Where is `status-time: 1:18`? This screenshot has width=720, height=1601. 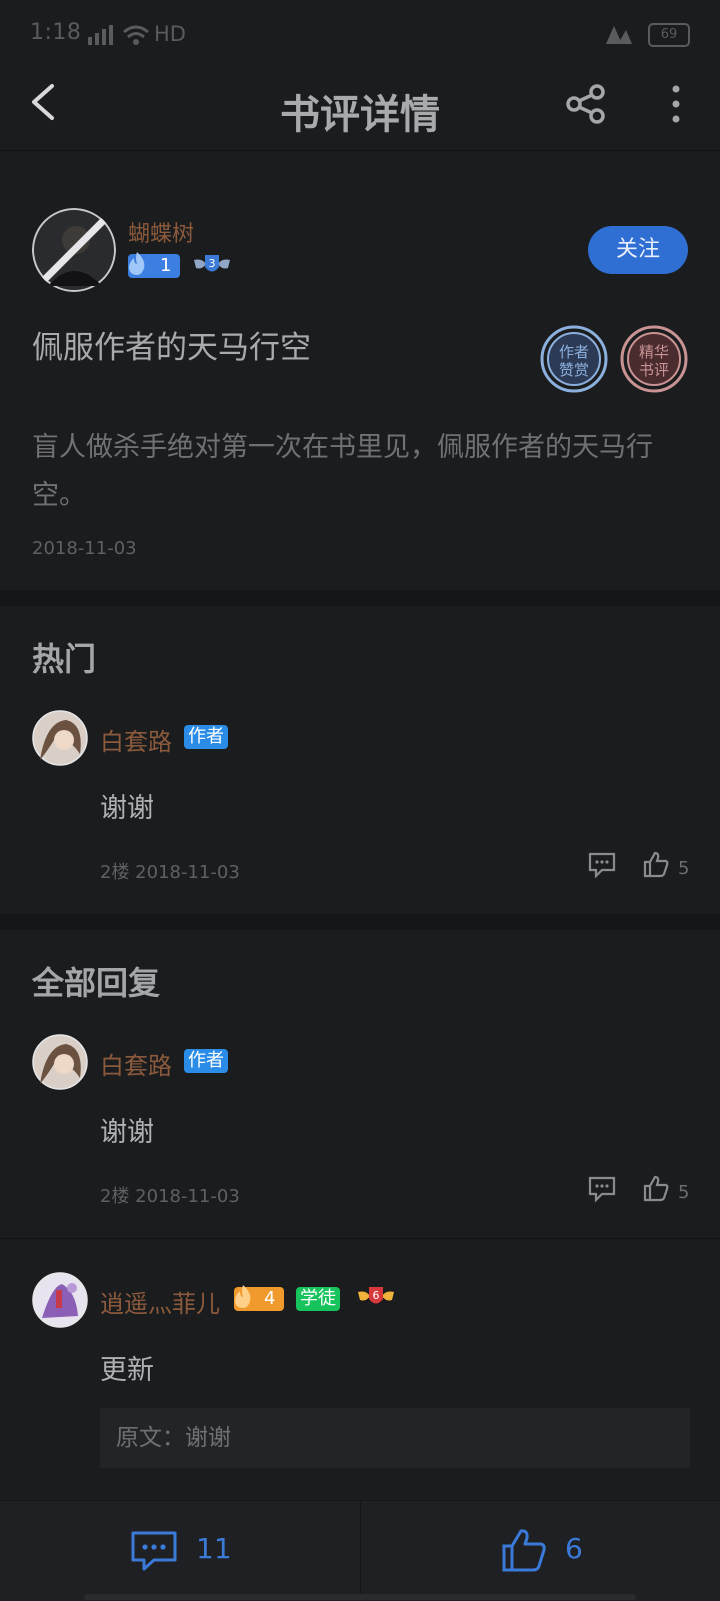
status-time: 1:18 is located at coordinates (56, 32).